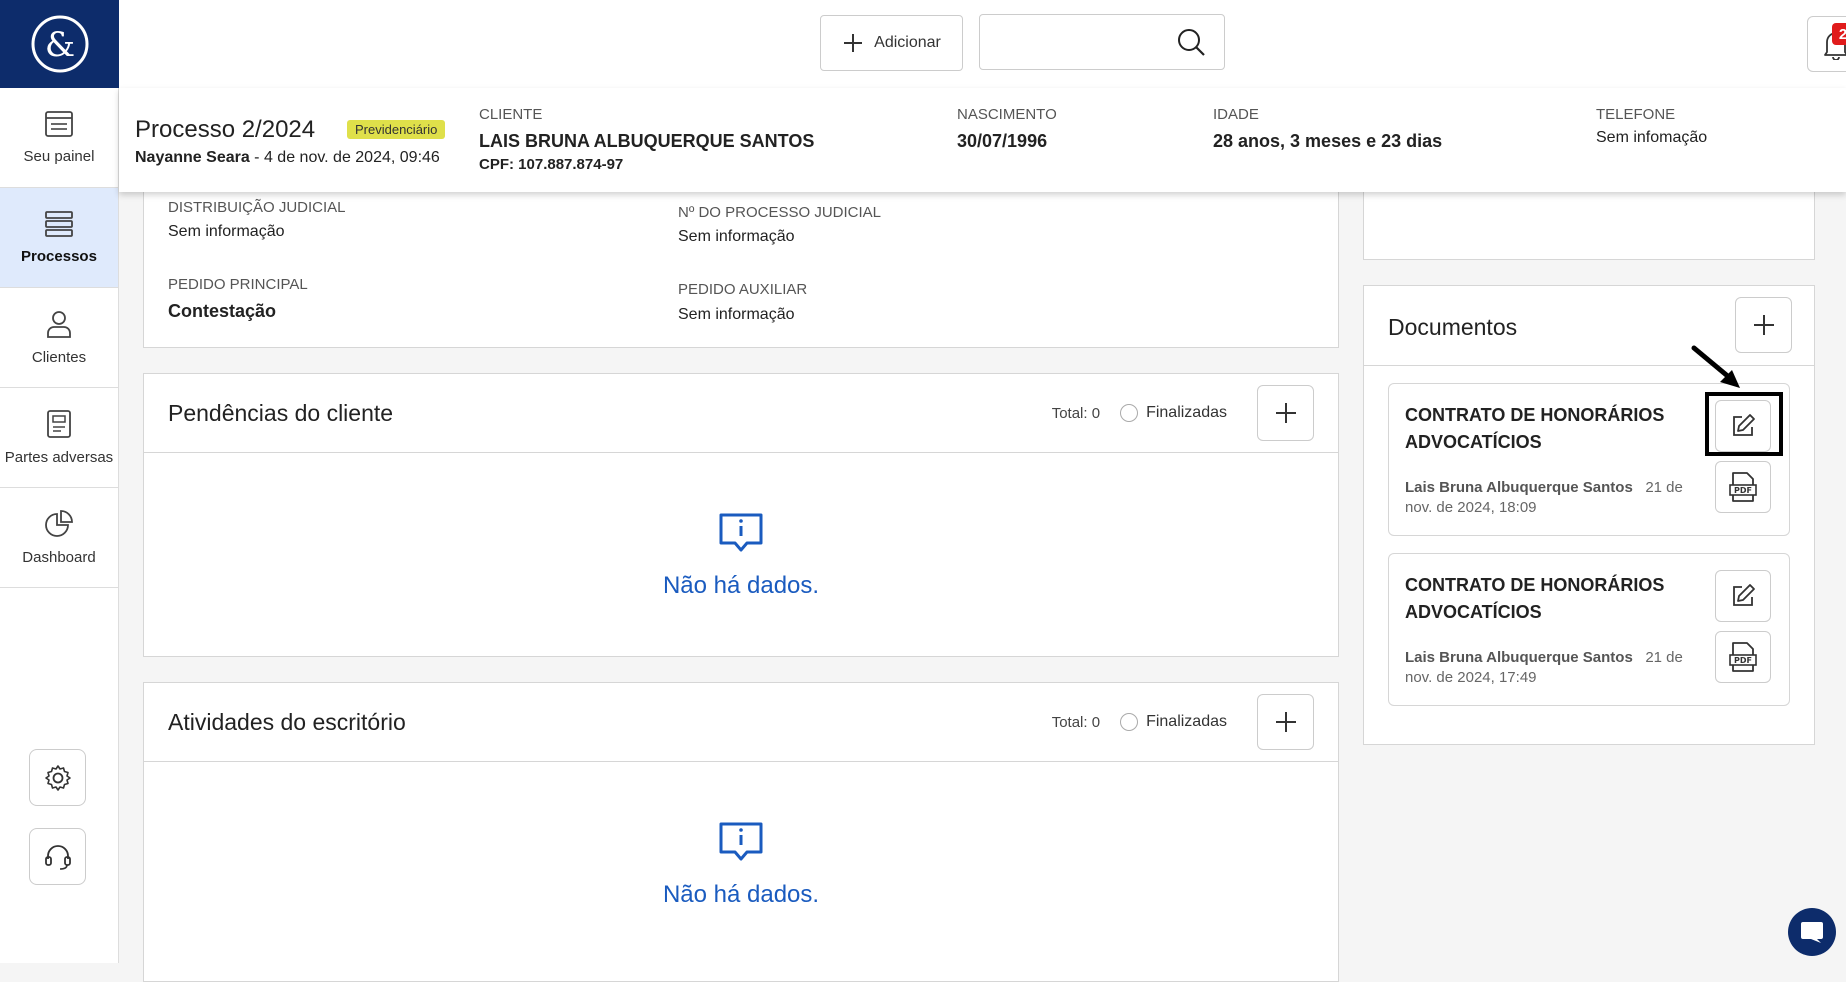 This screenshot has height=982, width=1846. I want to click on num-processo-value: Sem informação, so click(736, 237).